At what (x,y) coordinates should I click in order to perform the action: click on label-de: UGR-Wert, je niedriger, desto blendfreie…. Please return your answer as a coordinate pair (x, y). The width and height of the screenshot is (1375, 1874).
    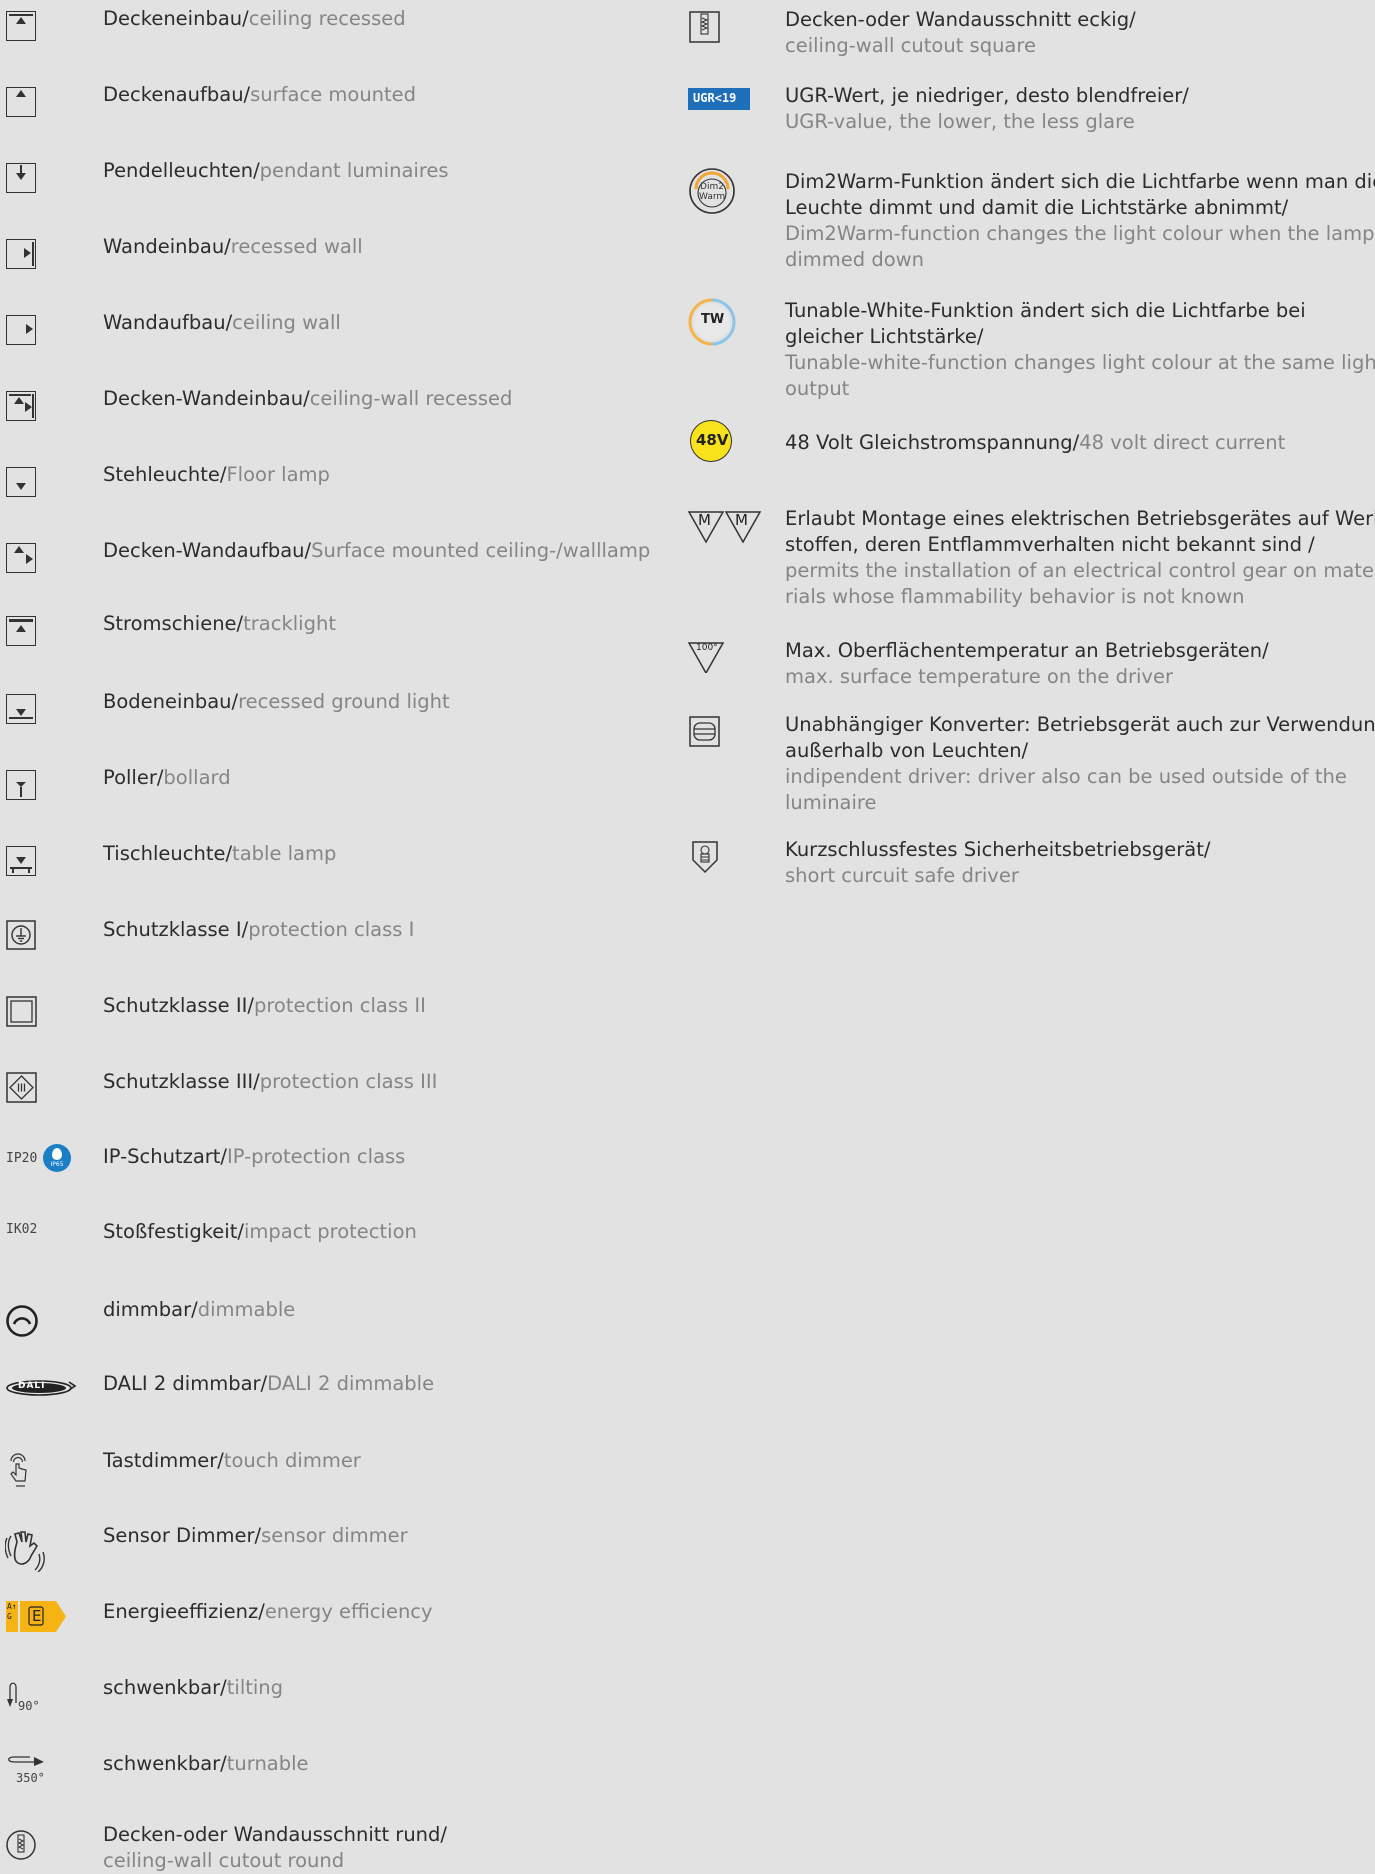
    Looking at the image, I should click on (987, 95).